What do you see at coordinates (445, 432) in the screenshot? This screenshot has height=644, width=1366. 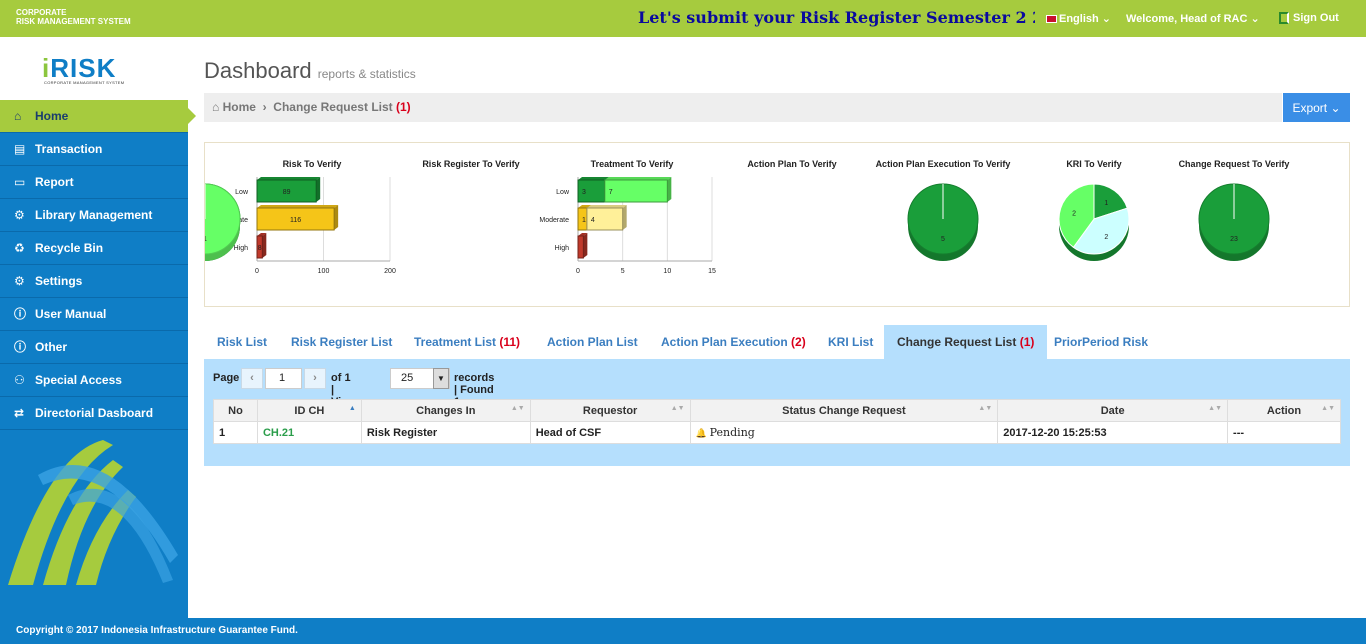 I see `cell-changes-in: Risk Register` at bounding box center [445, 432].